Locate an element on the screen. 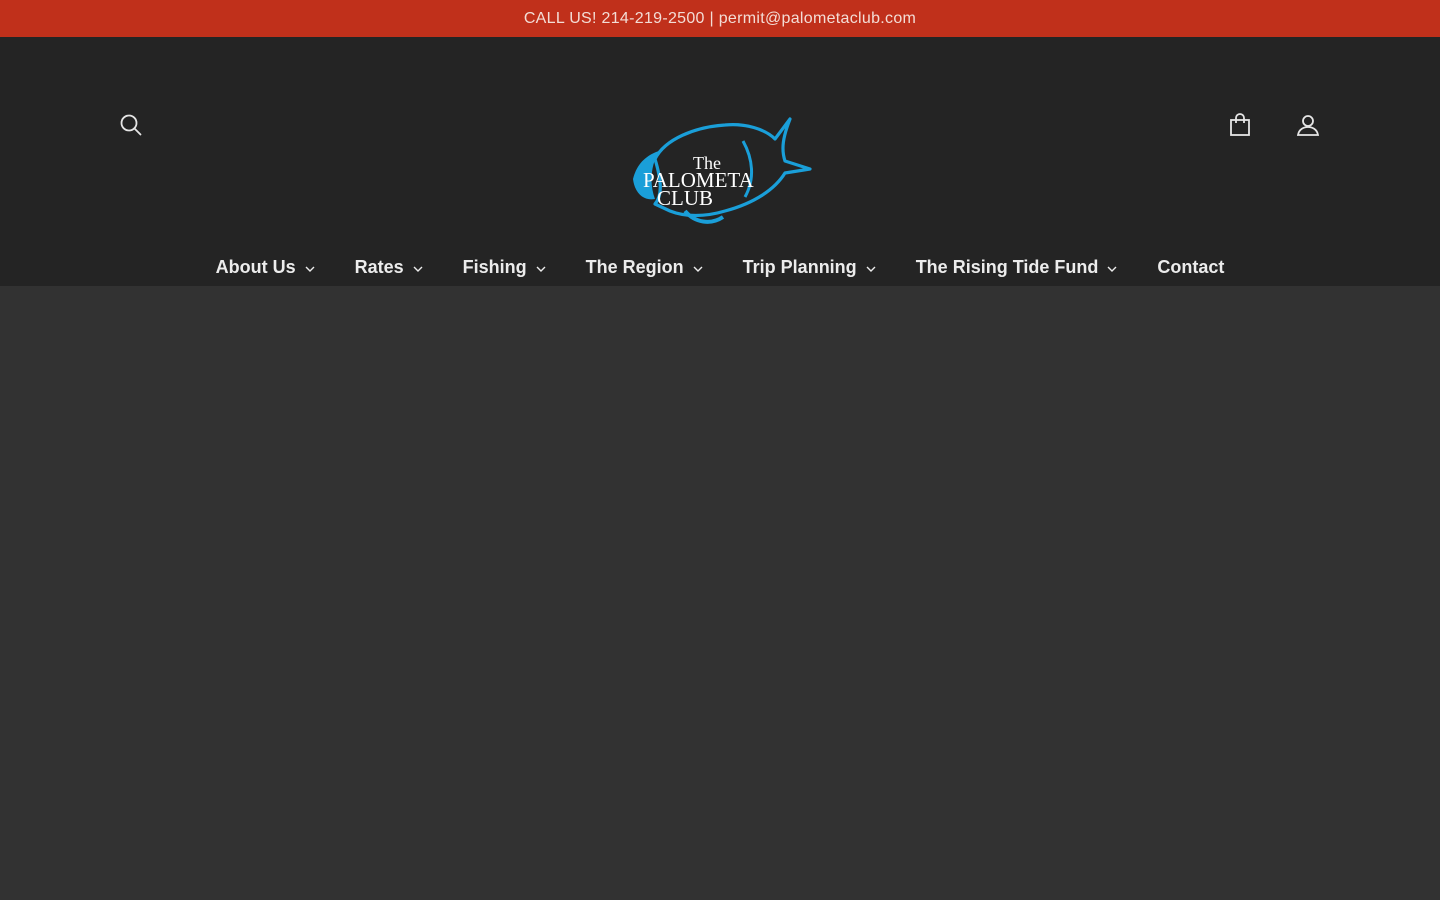  nav-item-label: The Region is located at coordinates (634, 267).